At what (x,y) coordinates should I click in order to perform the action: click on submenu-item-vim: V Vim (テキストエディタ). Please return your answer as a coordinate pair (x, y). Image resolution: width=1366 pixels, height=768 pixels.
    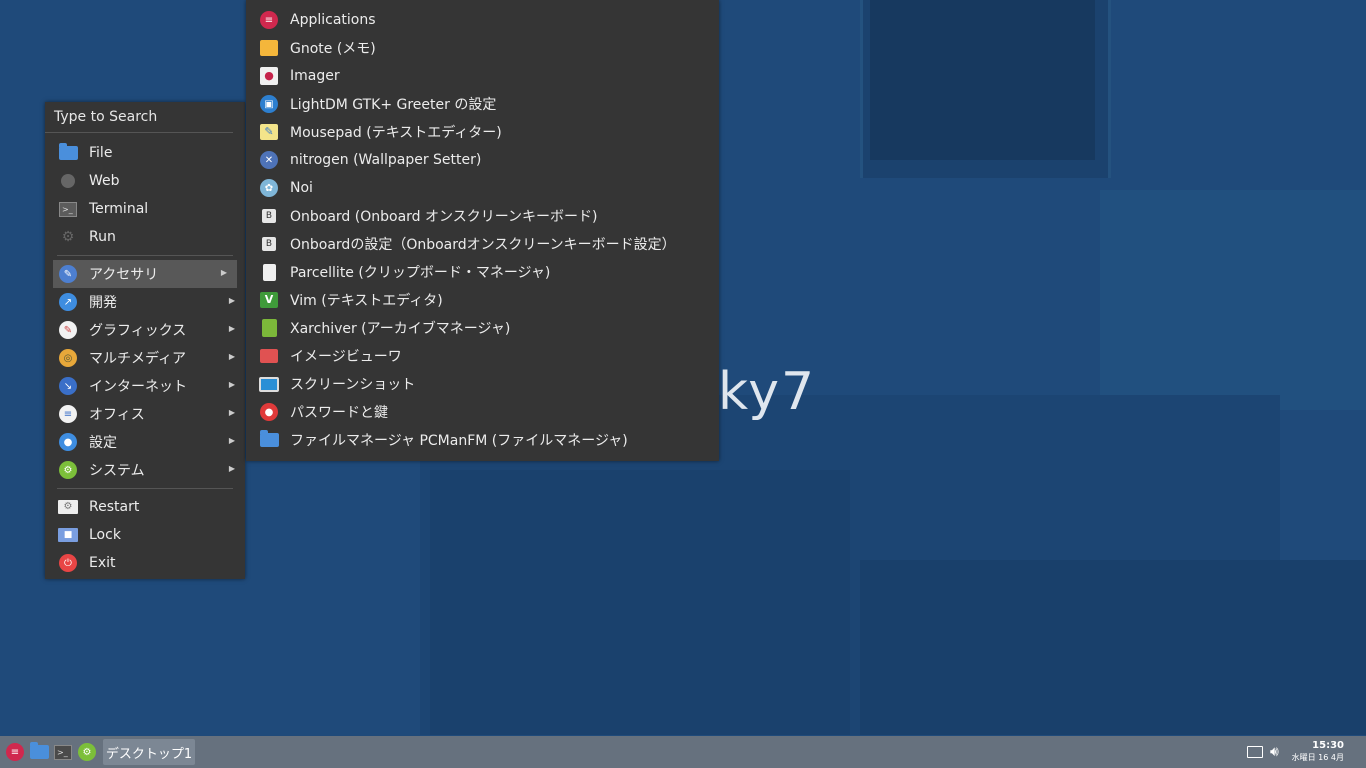
    Looking at the image, I should click on (482, 300).